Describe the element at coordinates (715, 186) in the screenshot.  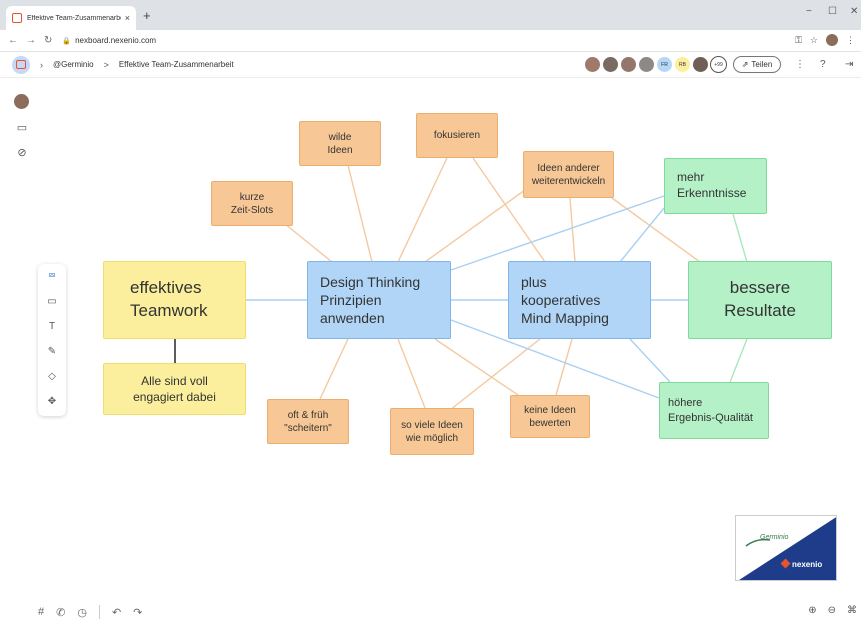
I see `sticky-note-mehr-erkenntnisse: mehr Erkenntnisse` at that location.